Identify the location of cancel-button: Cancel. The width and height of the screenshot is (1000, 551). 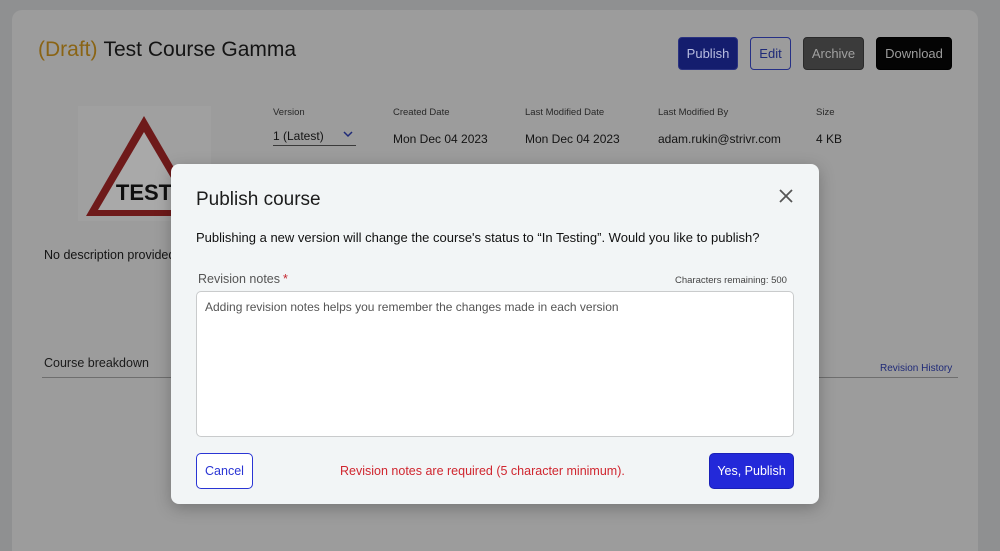
(224, 471).